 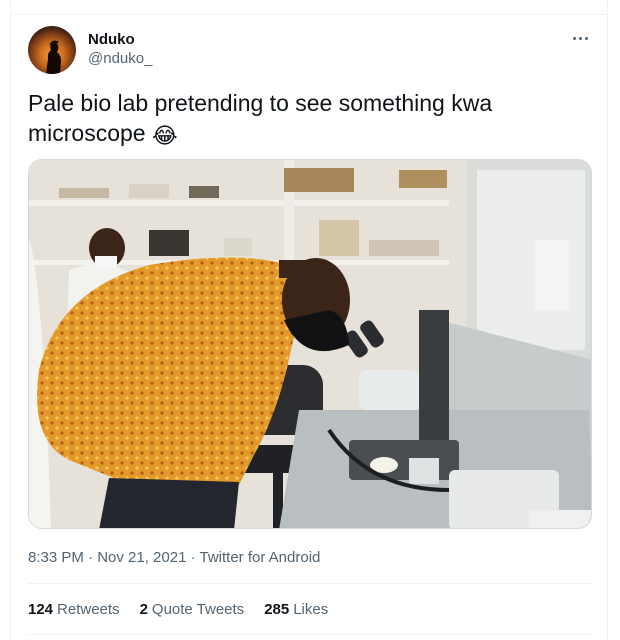 I want to click on tweet-stats: 124 Retweets 2 Quote Tweets 285 Likes, so click(x=178, y=610).